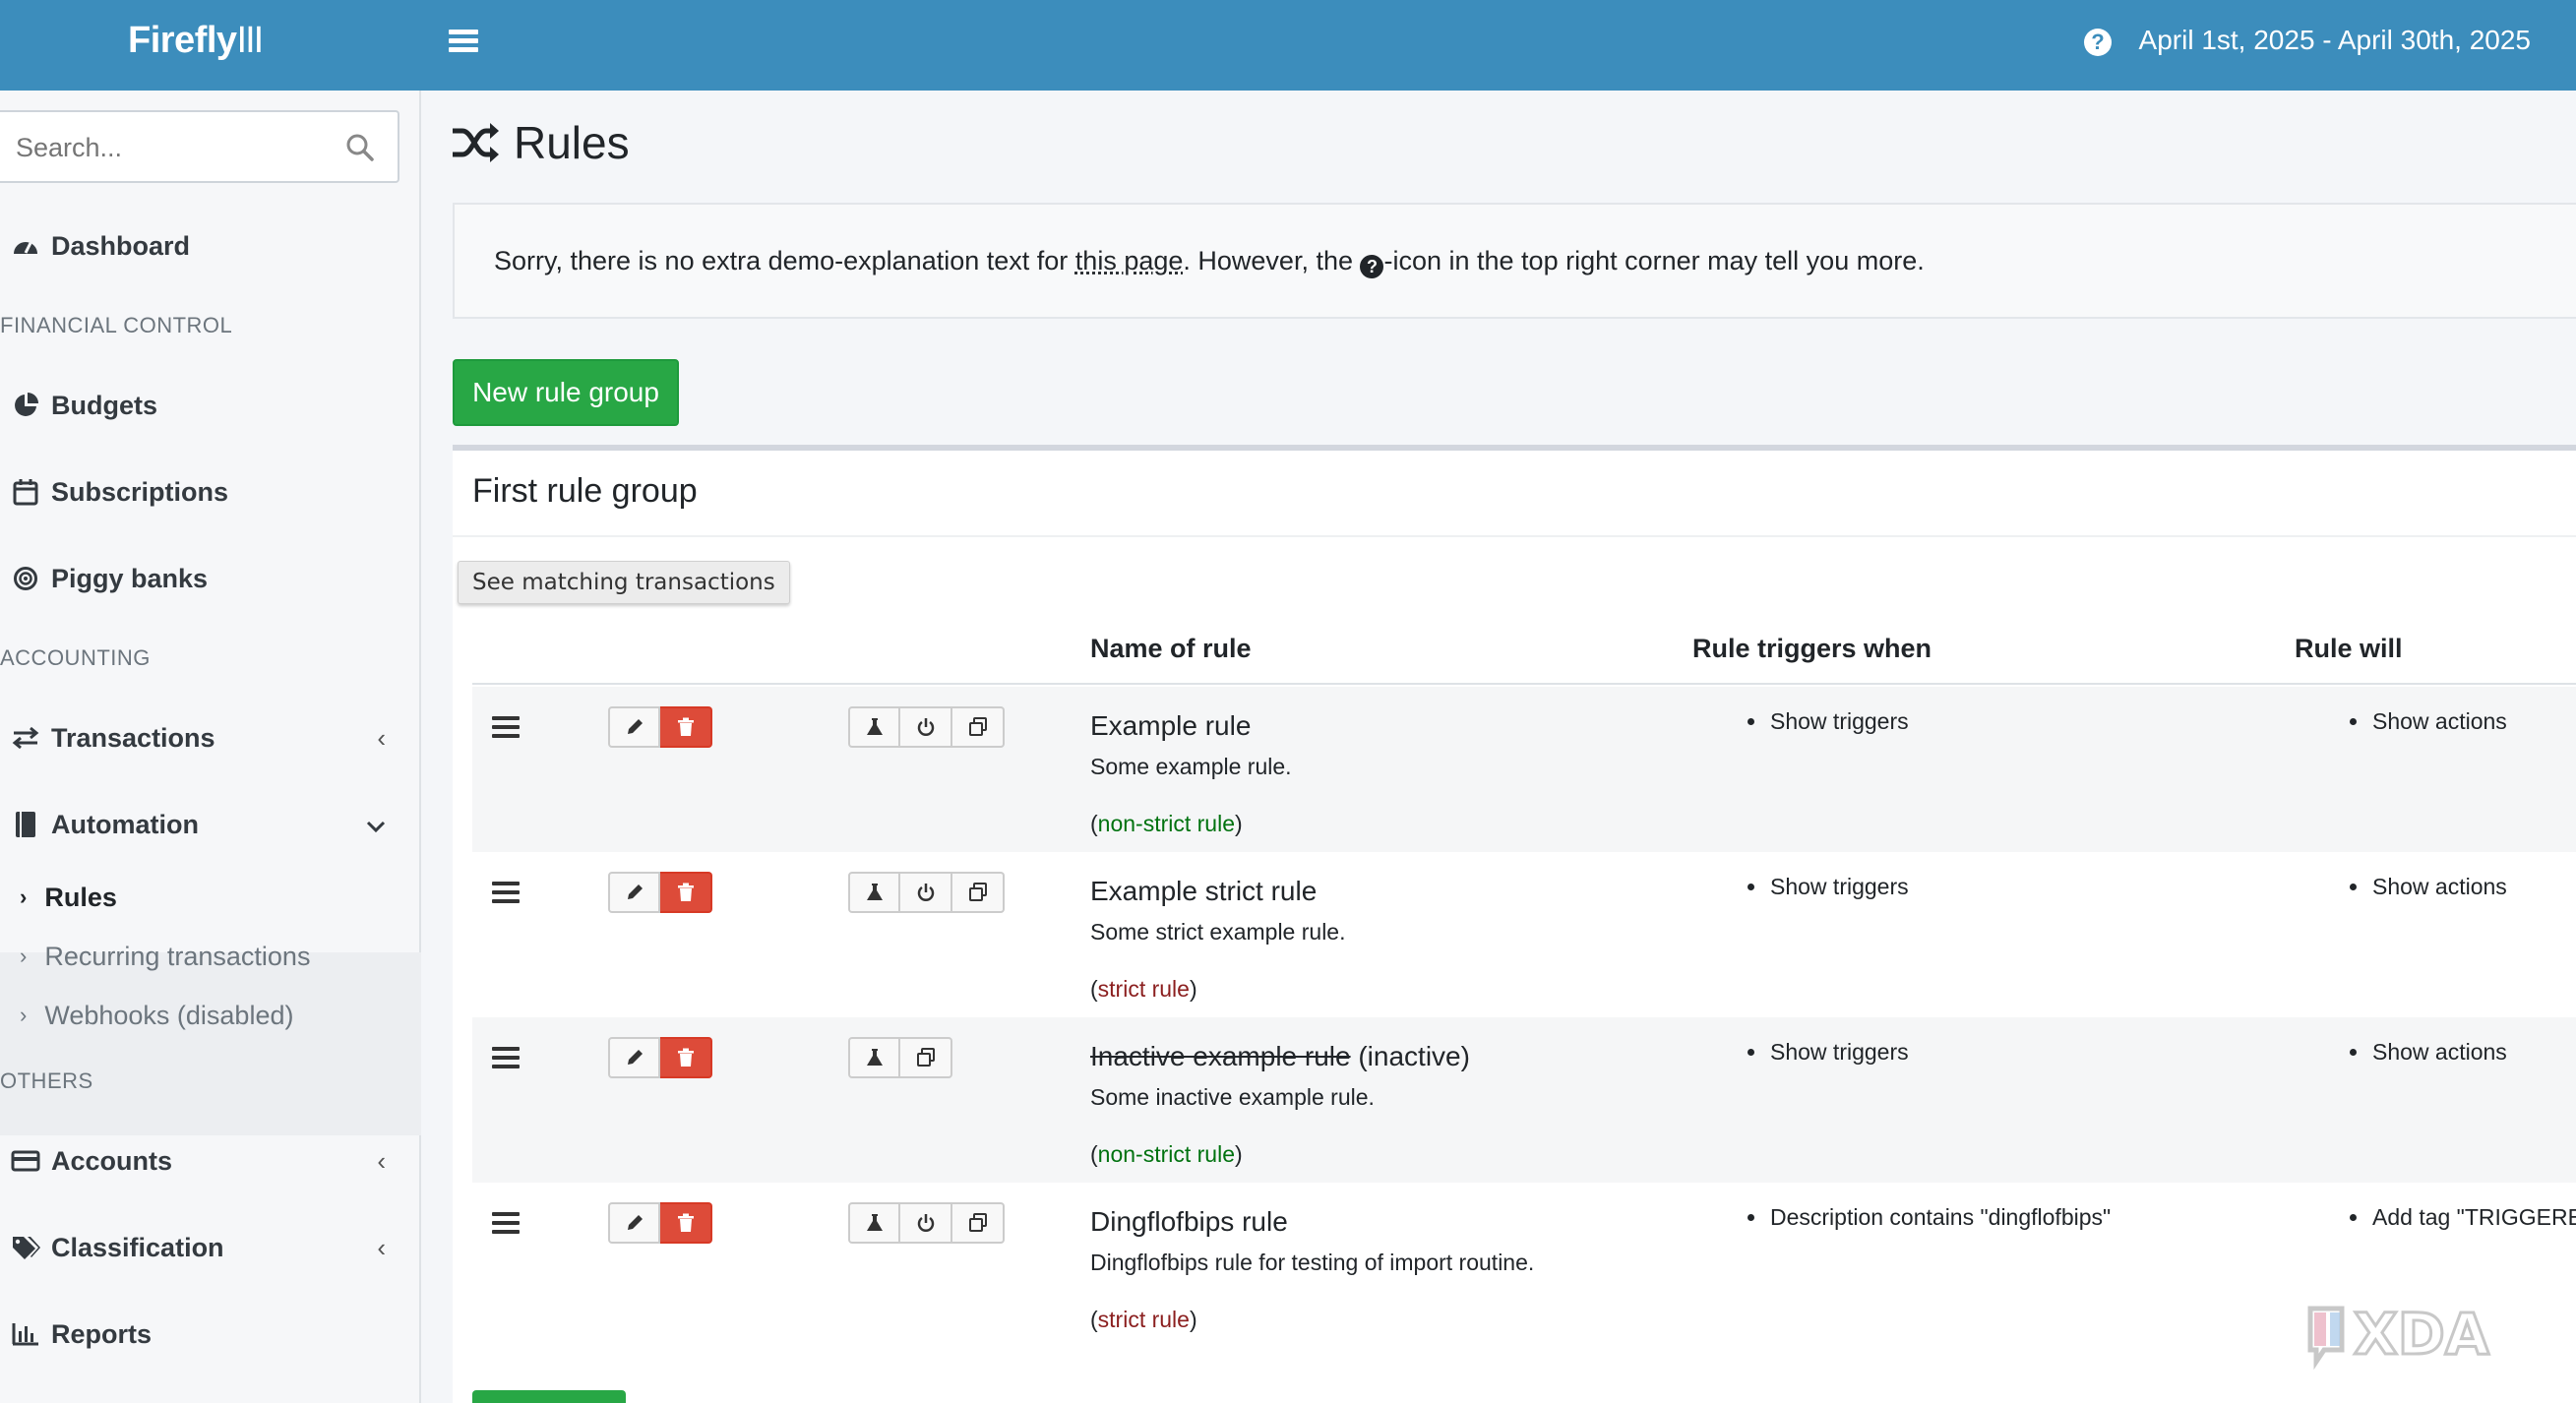 Image resolution: width=2576 pixels, height=1403 pixels. I want to click on watermark-logo: XDA, so click(2425, 1336).